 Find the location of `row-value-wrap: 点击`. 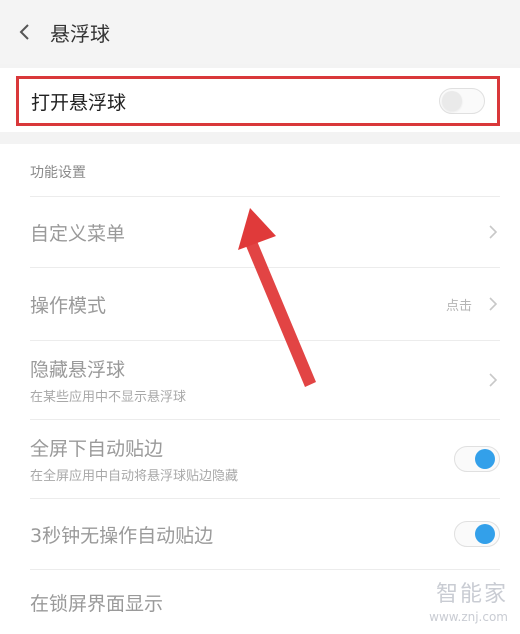

row-value-wrap: 点击 is located at coordinates (473, 304).